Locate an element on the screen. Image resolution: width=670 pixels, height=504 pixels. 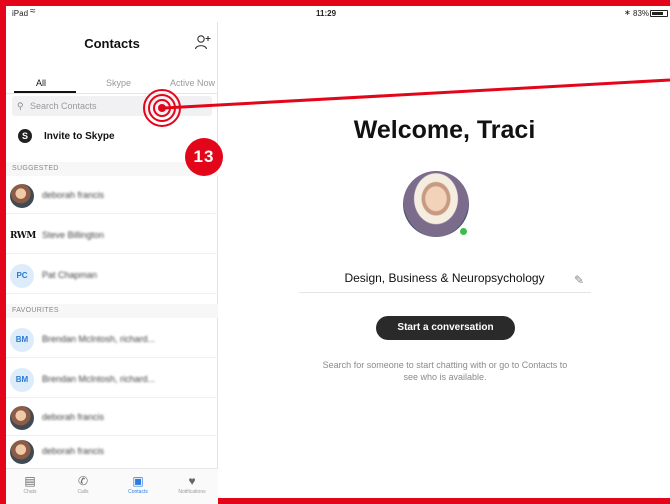
contact-name: Pat Chapman is located at coordinates (70, 275).